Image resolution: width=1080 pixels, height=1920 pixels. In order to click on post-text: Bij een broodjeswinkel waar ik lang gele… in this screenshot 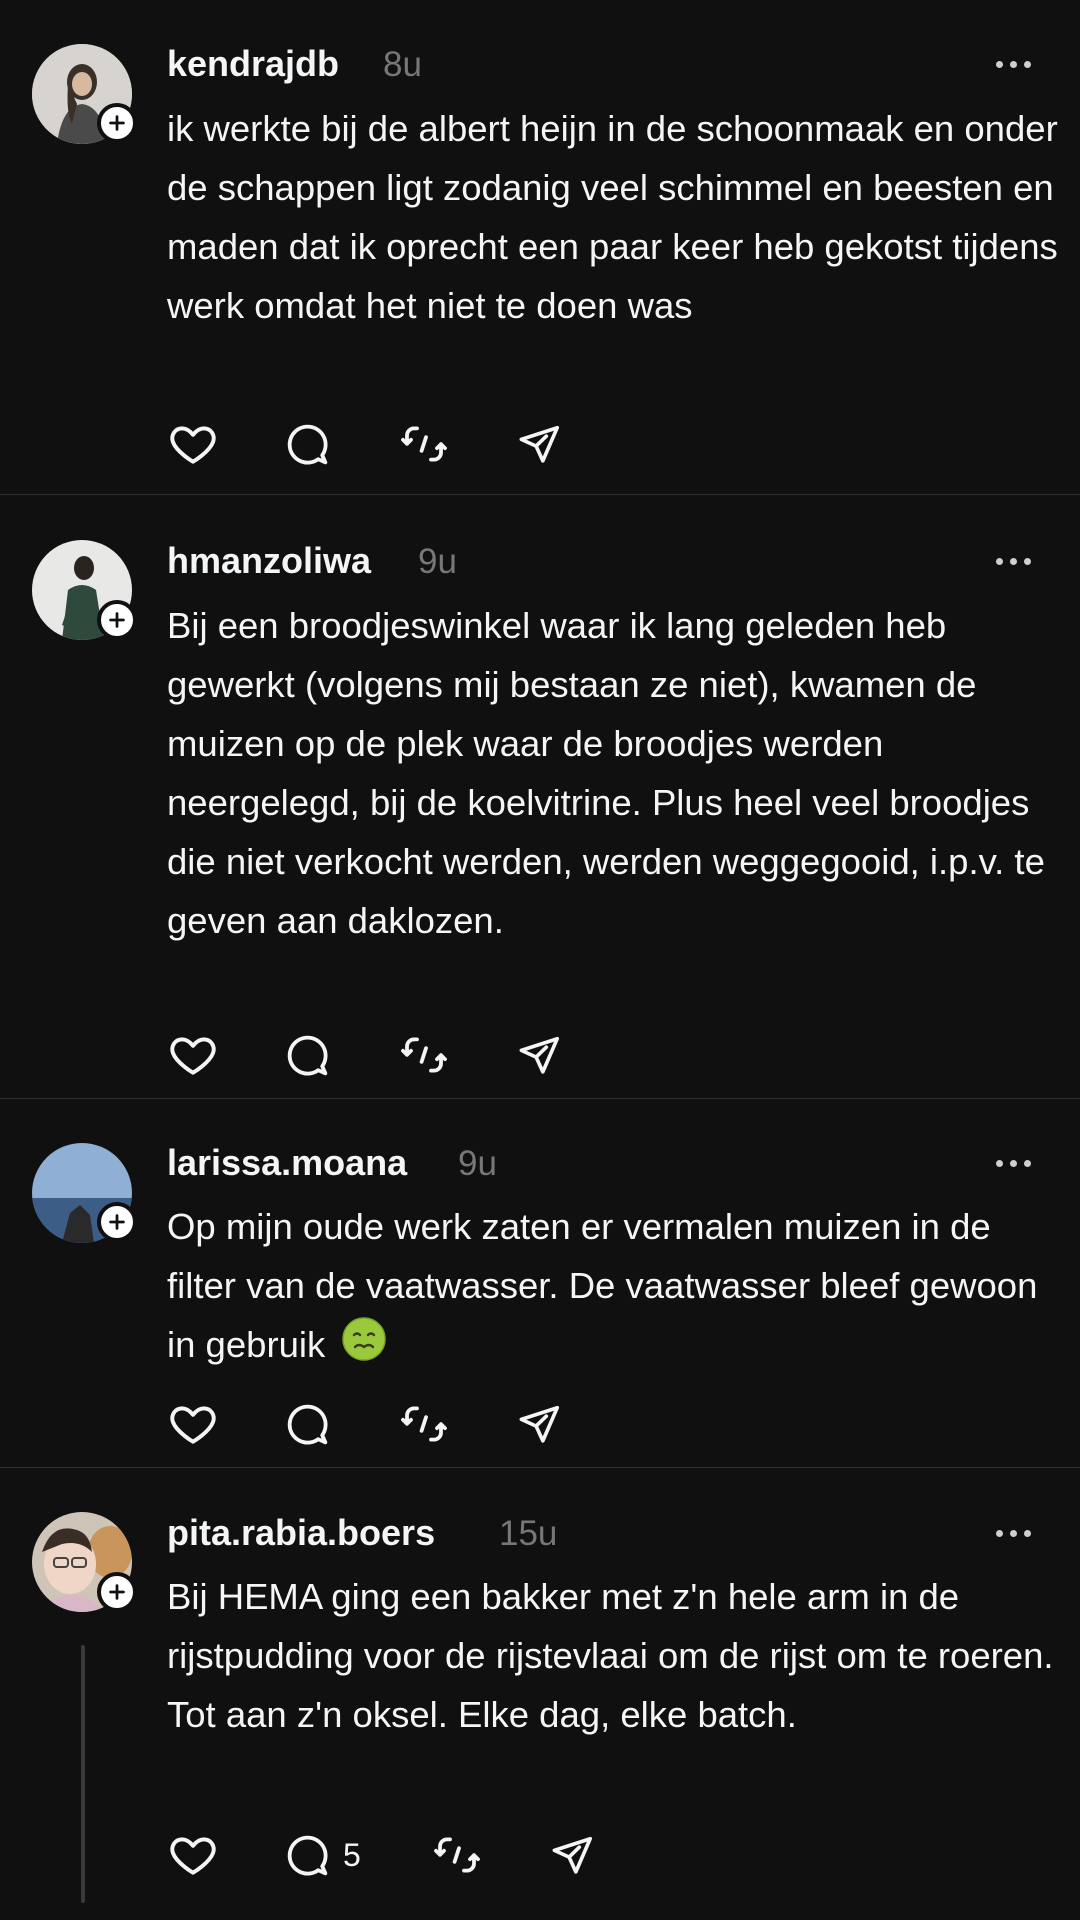, I will do `click(606, 773)`.